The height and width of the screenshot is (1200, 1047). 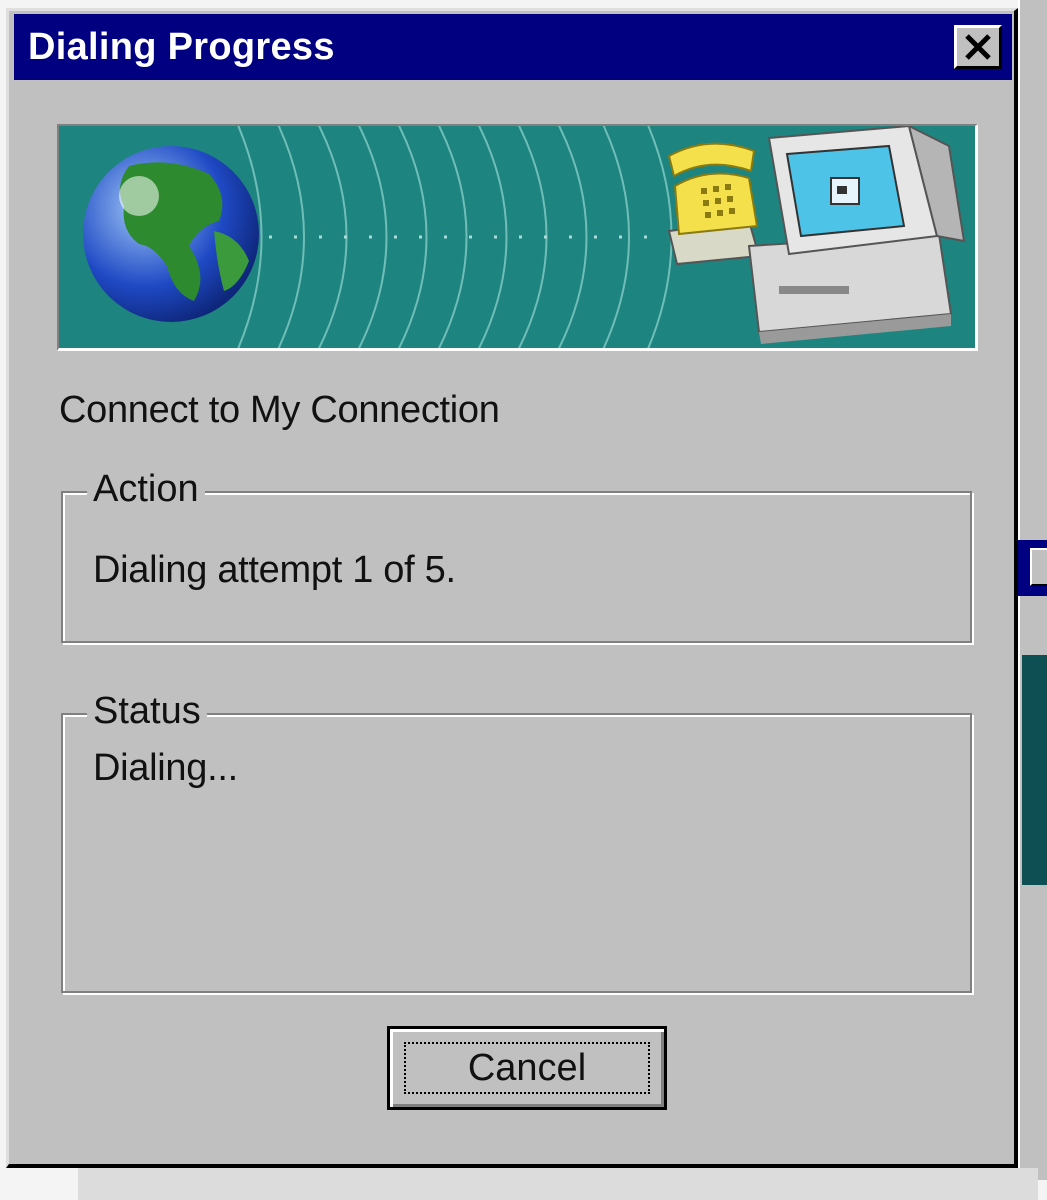 I want to click on background-window-close-button, so click(x=1038, y=567).